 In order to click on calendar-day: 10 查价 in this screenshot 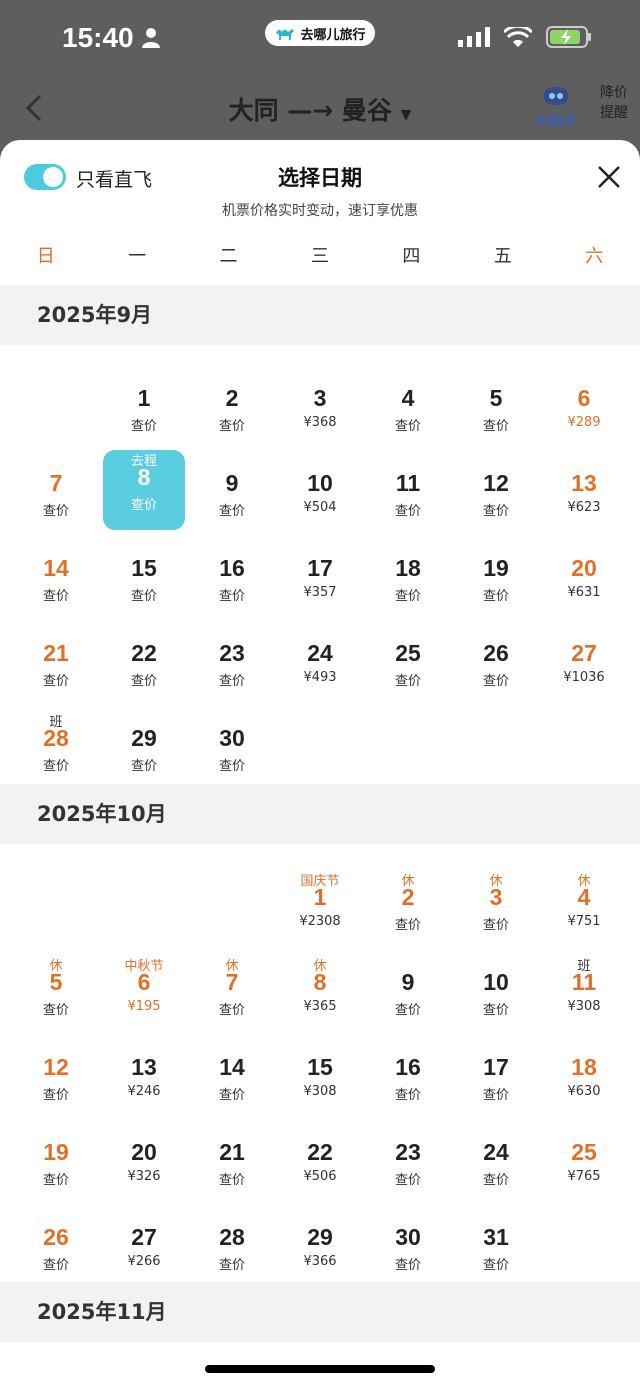, I will do `click(496, 995)`.